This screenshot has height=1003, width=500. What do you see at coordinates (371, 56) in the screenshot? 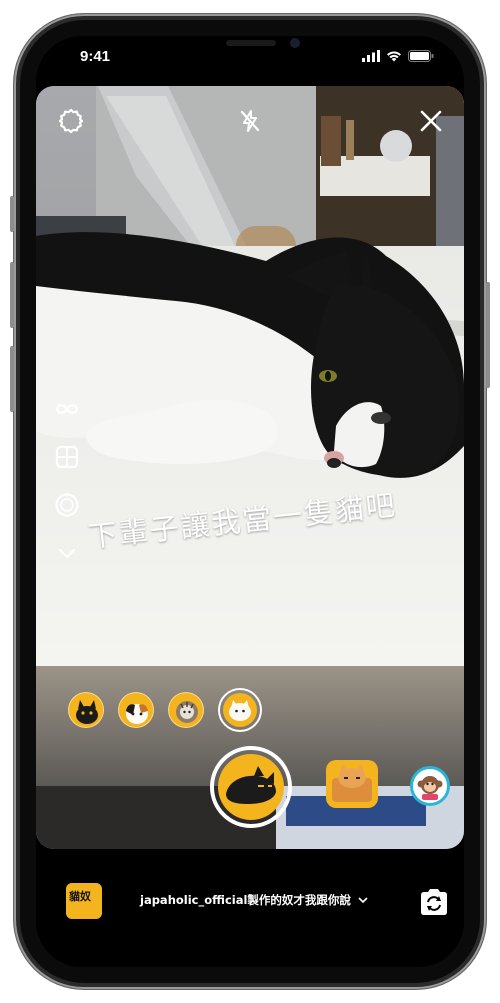
I see `signal-icon` at bounding box center [371, 56].